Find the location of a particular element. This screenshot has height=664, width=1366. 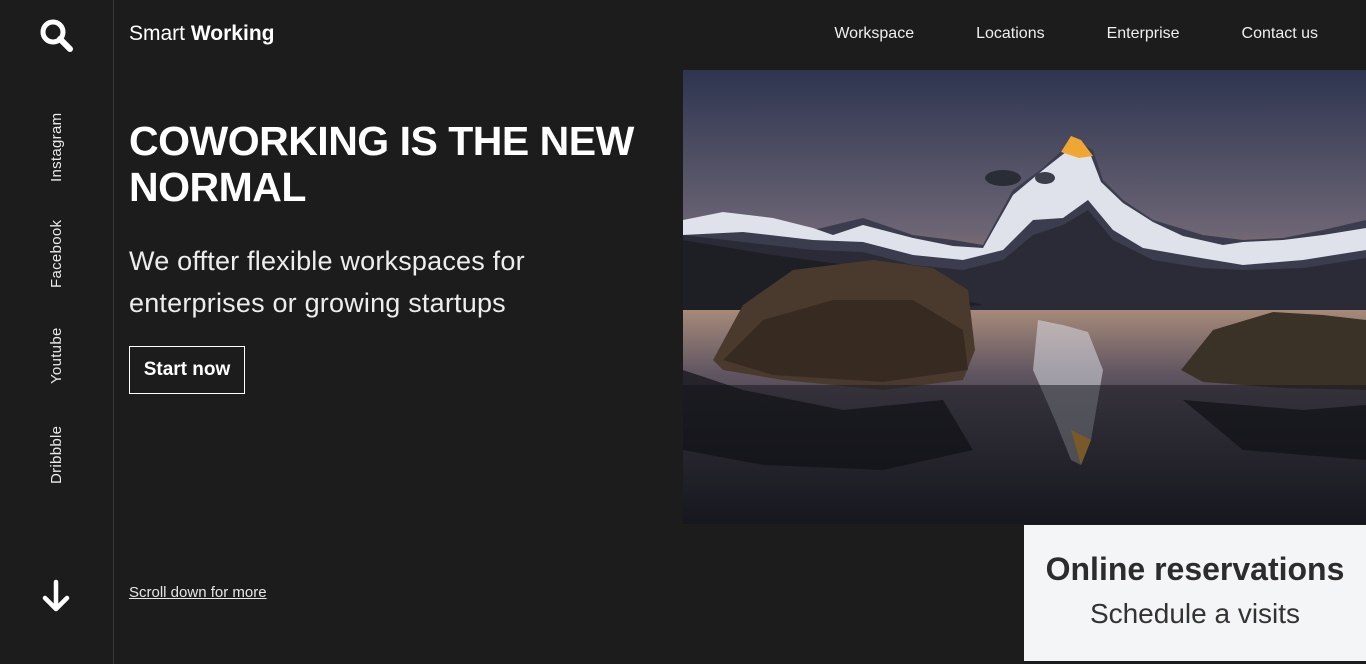

sidebar: Instagram Facebook Youtube Dribbble is located at coordinates (57, 332).